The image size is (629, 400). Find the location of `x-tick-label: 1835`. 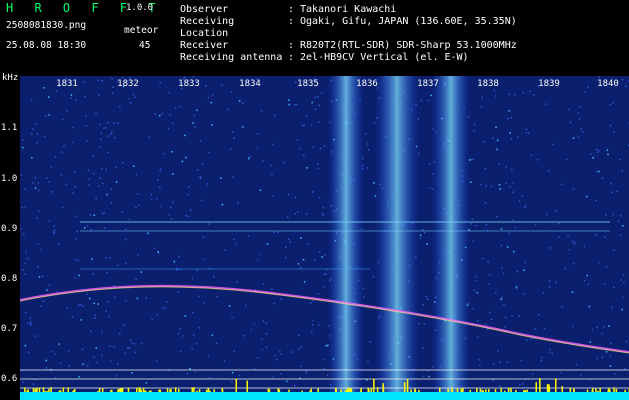

x-tick-label: 1835 is located at coordinates (308, 84).